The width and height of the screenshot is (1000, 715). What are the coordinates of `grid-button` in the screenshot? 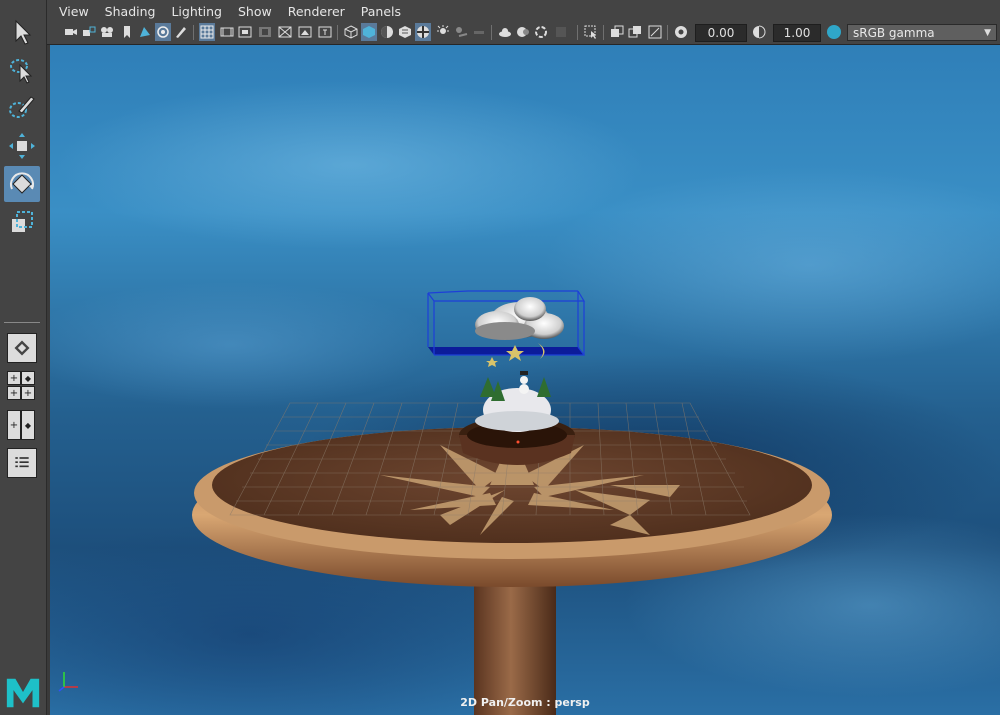 It's located at (207, 32).